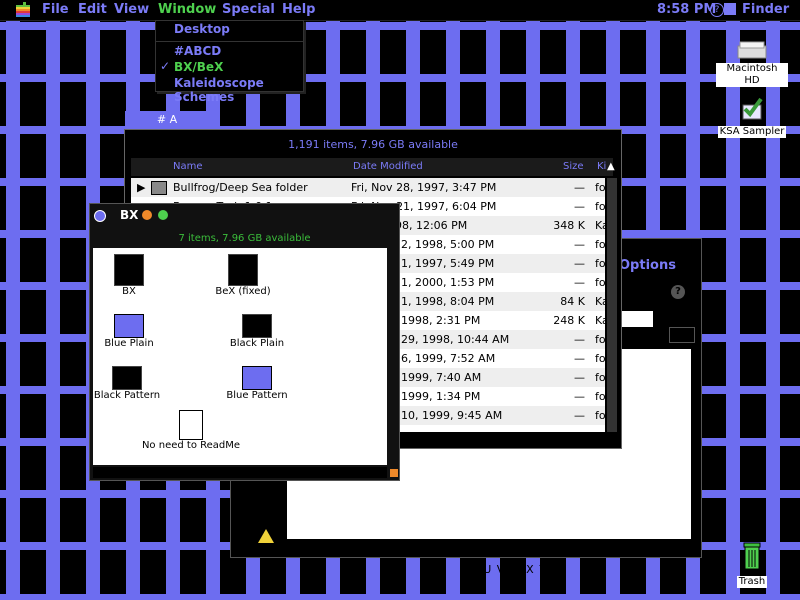 Image resolution: width=800 pixels, height=600 pixels. I want to click on bx-window-status: 7 items, 7.96 GB available, so click(244, 238).